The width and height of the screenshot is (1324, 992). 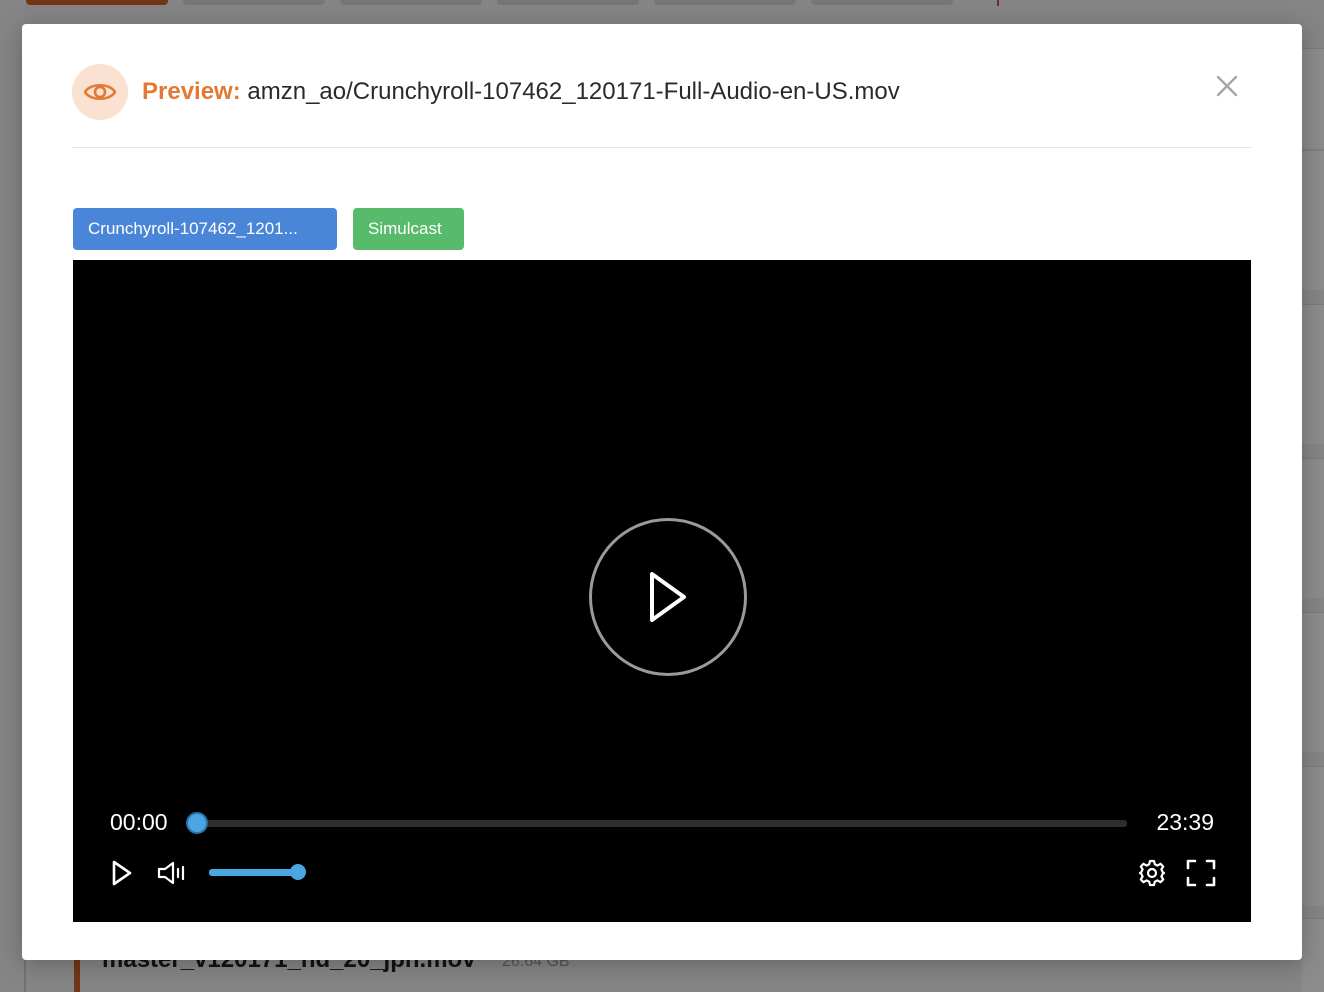 What do you see at coordinates (662, 823) in the screenshot?
I see `seek-bar` at bounding box center [662, 823].